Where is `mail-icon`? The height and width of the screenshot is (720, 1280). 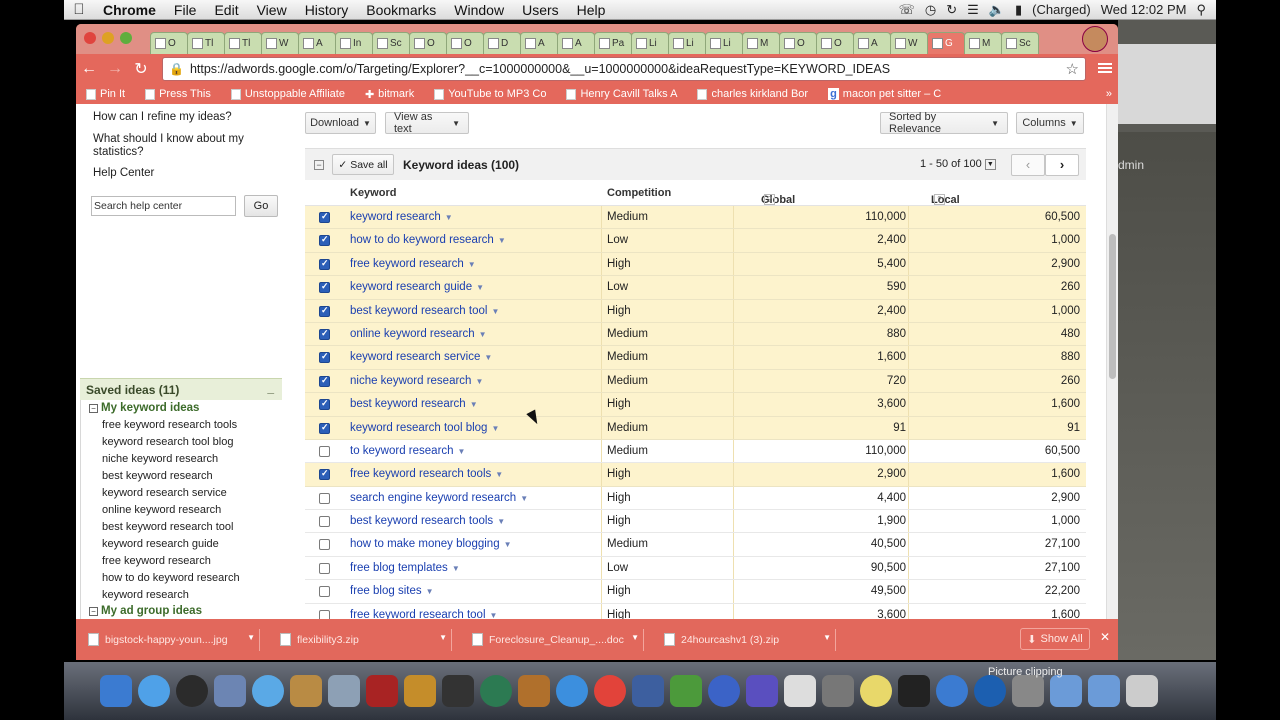 mail-icon is located at coordinates (344, 691).